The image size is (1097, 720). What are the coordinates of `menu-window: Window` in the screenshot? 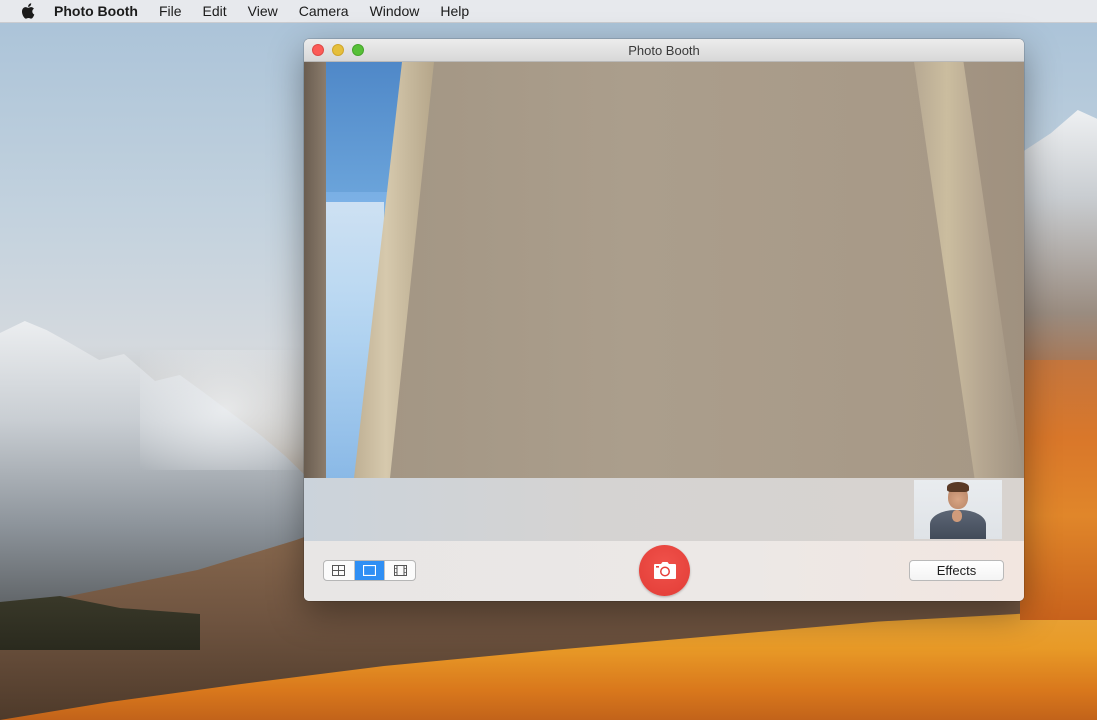 It's located at (395, 11).